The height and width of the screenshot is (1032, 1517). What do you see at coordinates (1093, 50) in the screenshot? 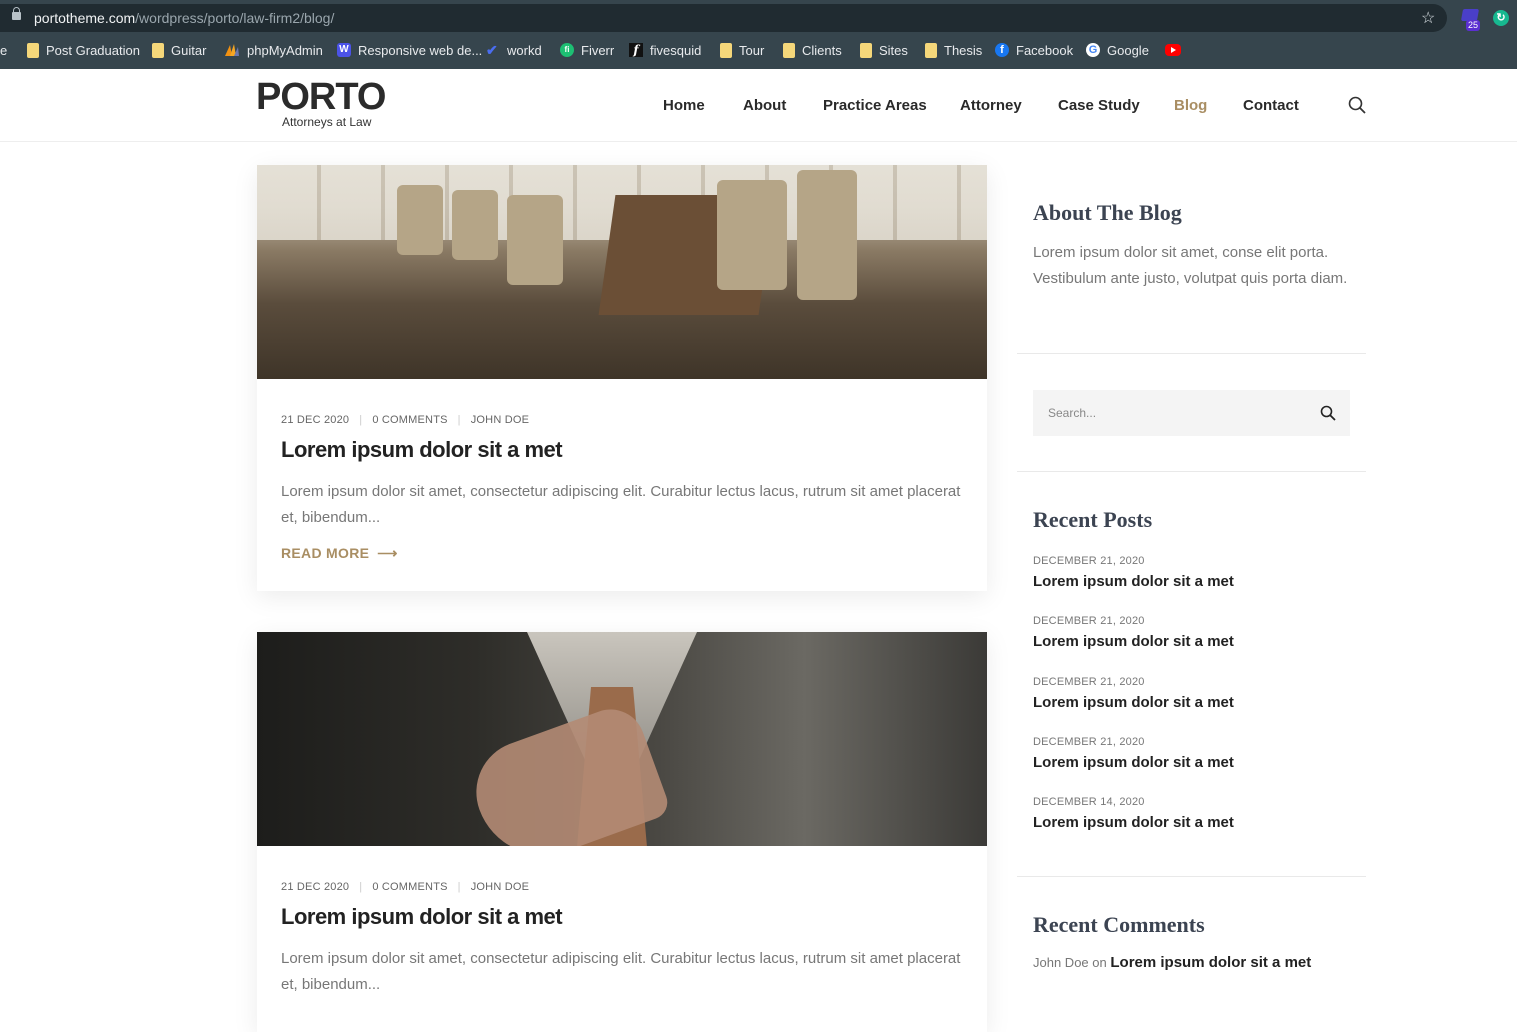
I see `google-icon: G` at bounding box center [1093, 50].